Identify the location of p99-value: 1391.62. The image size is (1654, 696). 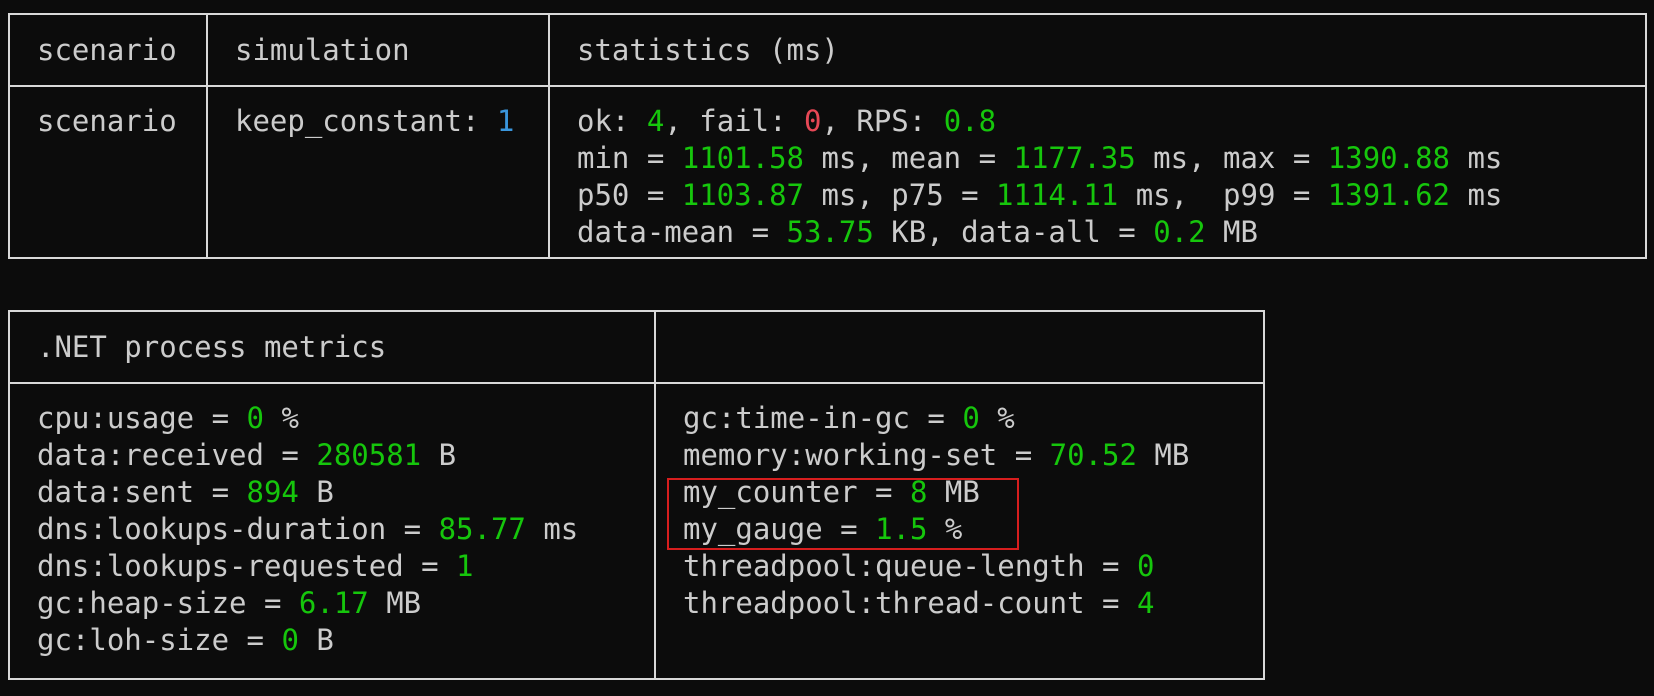
(1388, 195).